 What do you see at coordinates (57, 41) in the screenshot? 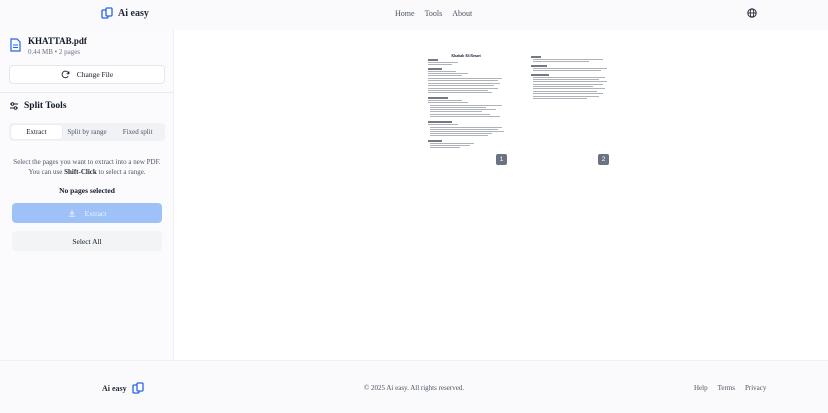
I see `file-name: KHATTAB.pdf` at bounding box center [57, 41].